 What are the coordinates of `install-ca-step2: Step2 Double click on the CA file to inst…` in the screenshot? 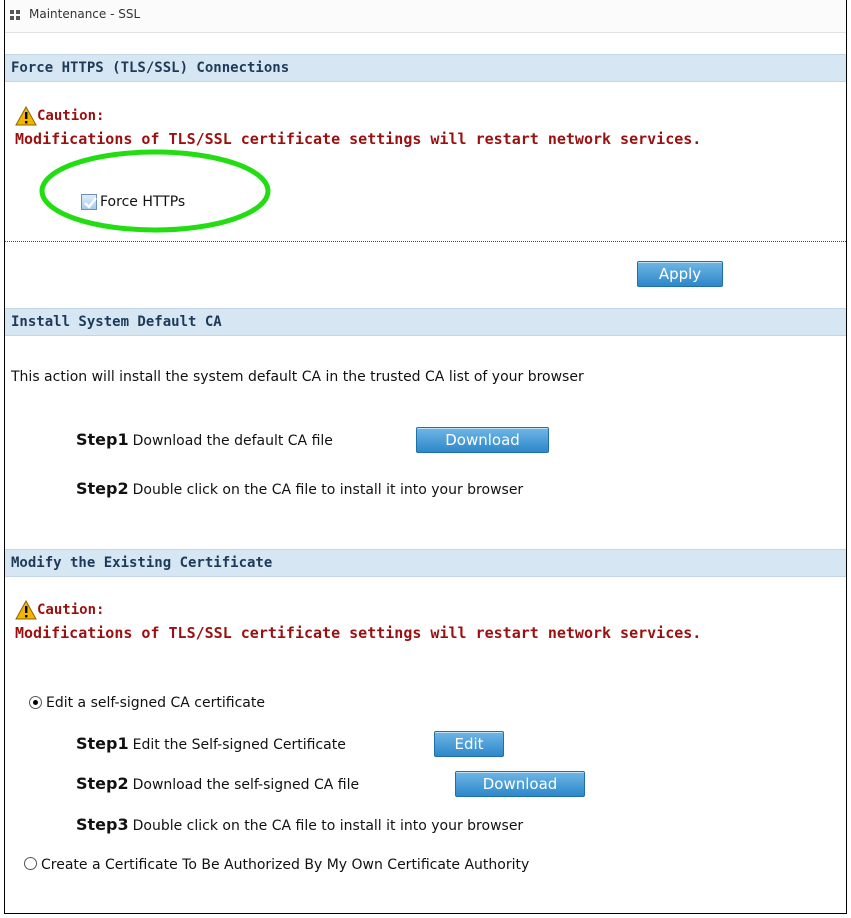 It's located at (299, 488).